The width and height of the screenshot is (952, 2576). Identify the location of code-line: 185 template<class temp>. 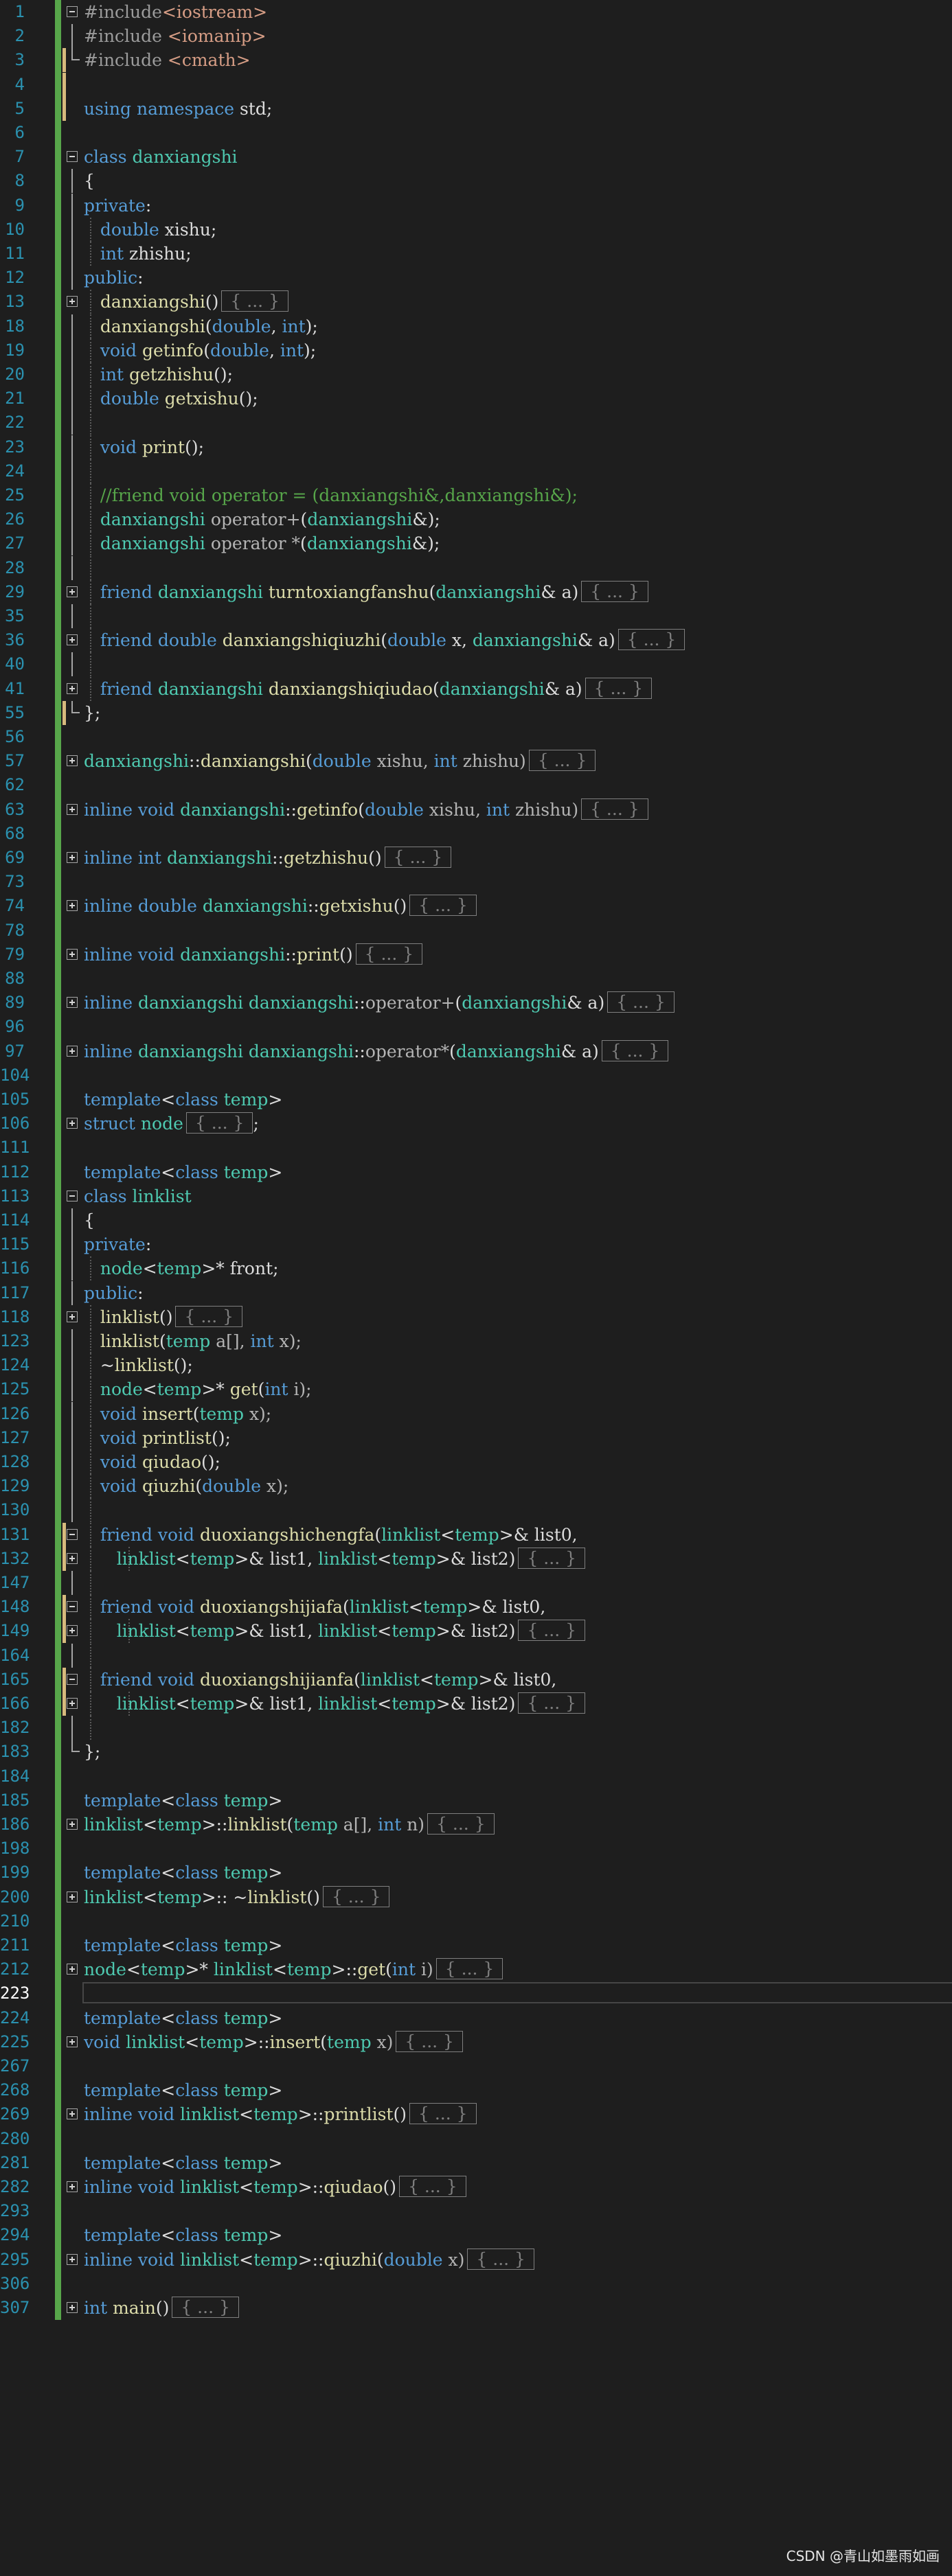
(476, 1801).